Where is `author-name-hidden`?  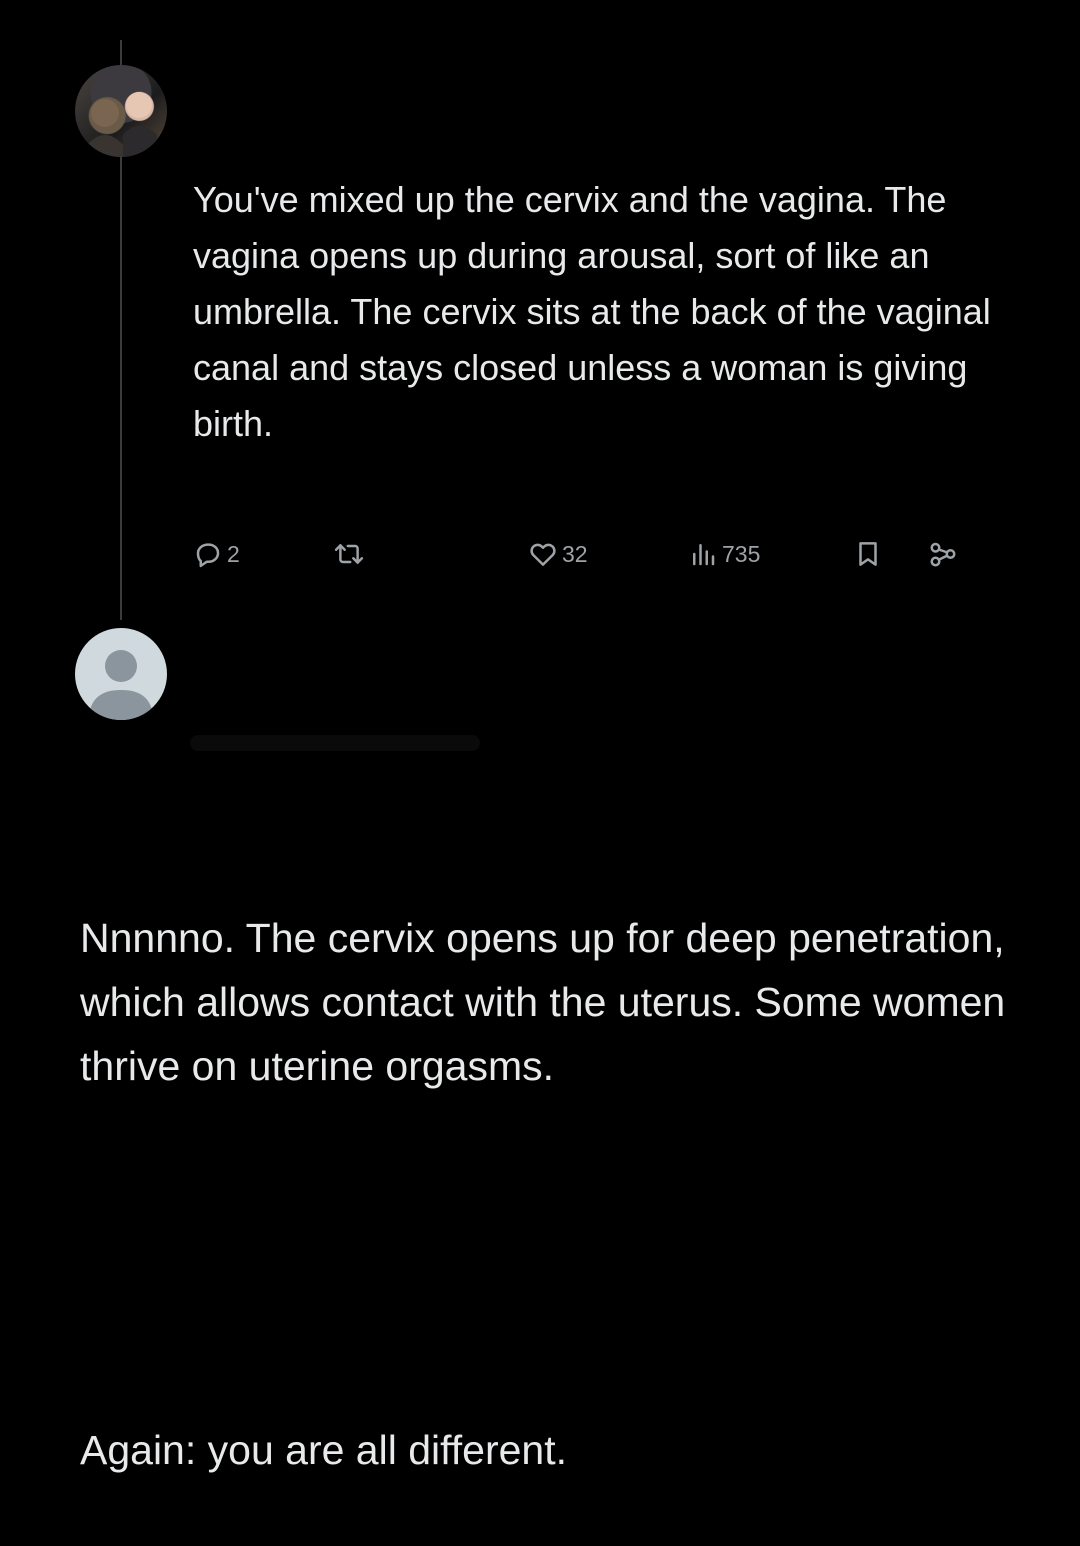
author-name-hidden is located at coordinates (335, 743).